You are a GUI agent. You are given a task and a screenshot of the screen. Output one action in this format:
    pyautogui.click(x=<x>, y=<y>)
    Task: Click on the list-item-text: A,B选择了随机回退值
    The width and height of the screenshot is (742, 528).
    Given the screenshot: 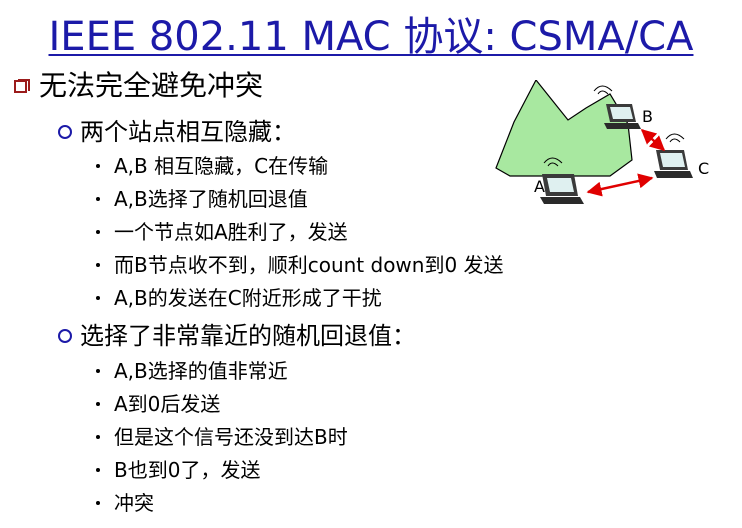 What is the action you would take?
    pyautogui.click(x=211, y=199)
    